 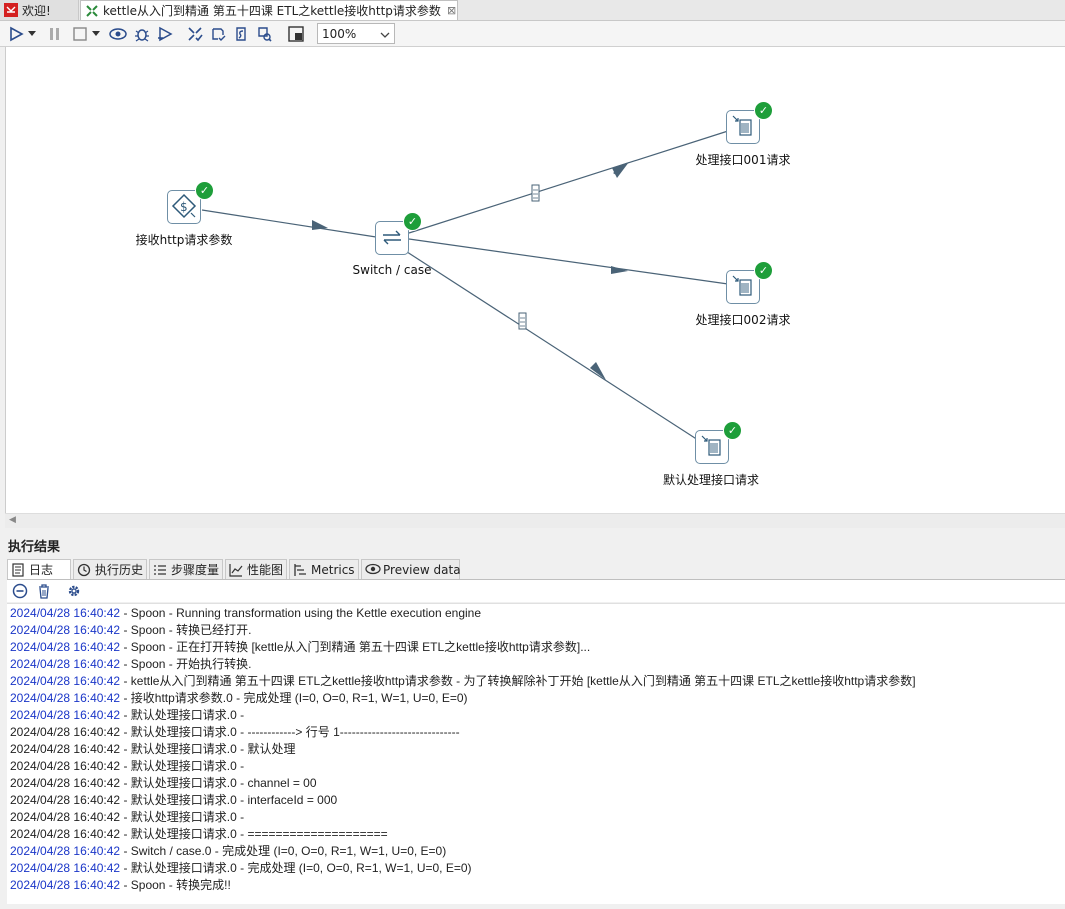 What do you see at coordinates (119, 570) in the screenshot?
I see `tab-label: 执行历史` at bounding box center [119, 570].